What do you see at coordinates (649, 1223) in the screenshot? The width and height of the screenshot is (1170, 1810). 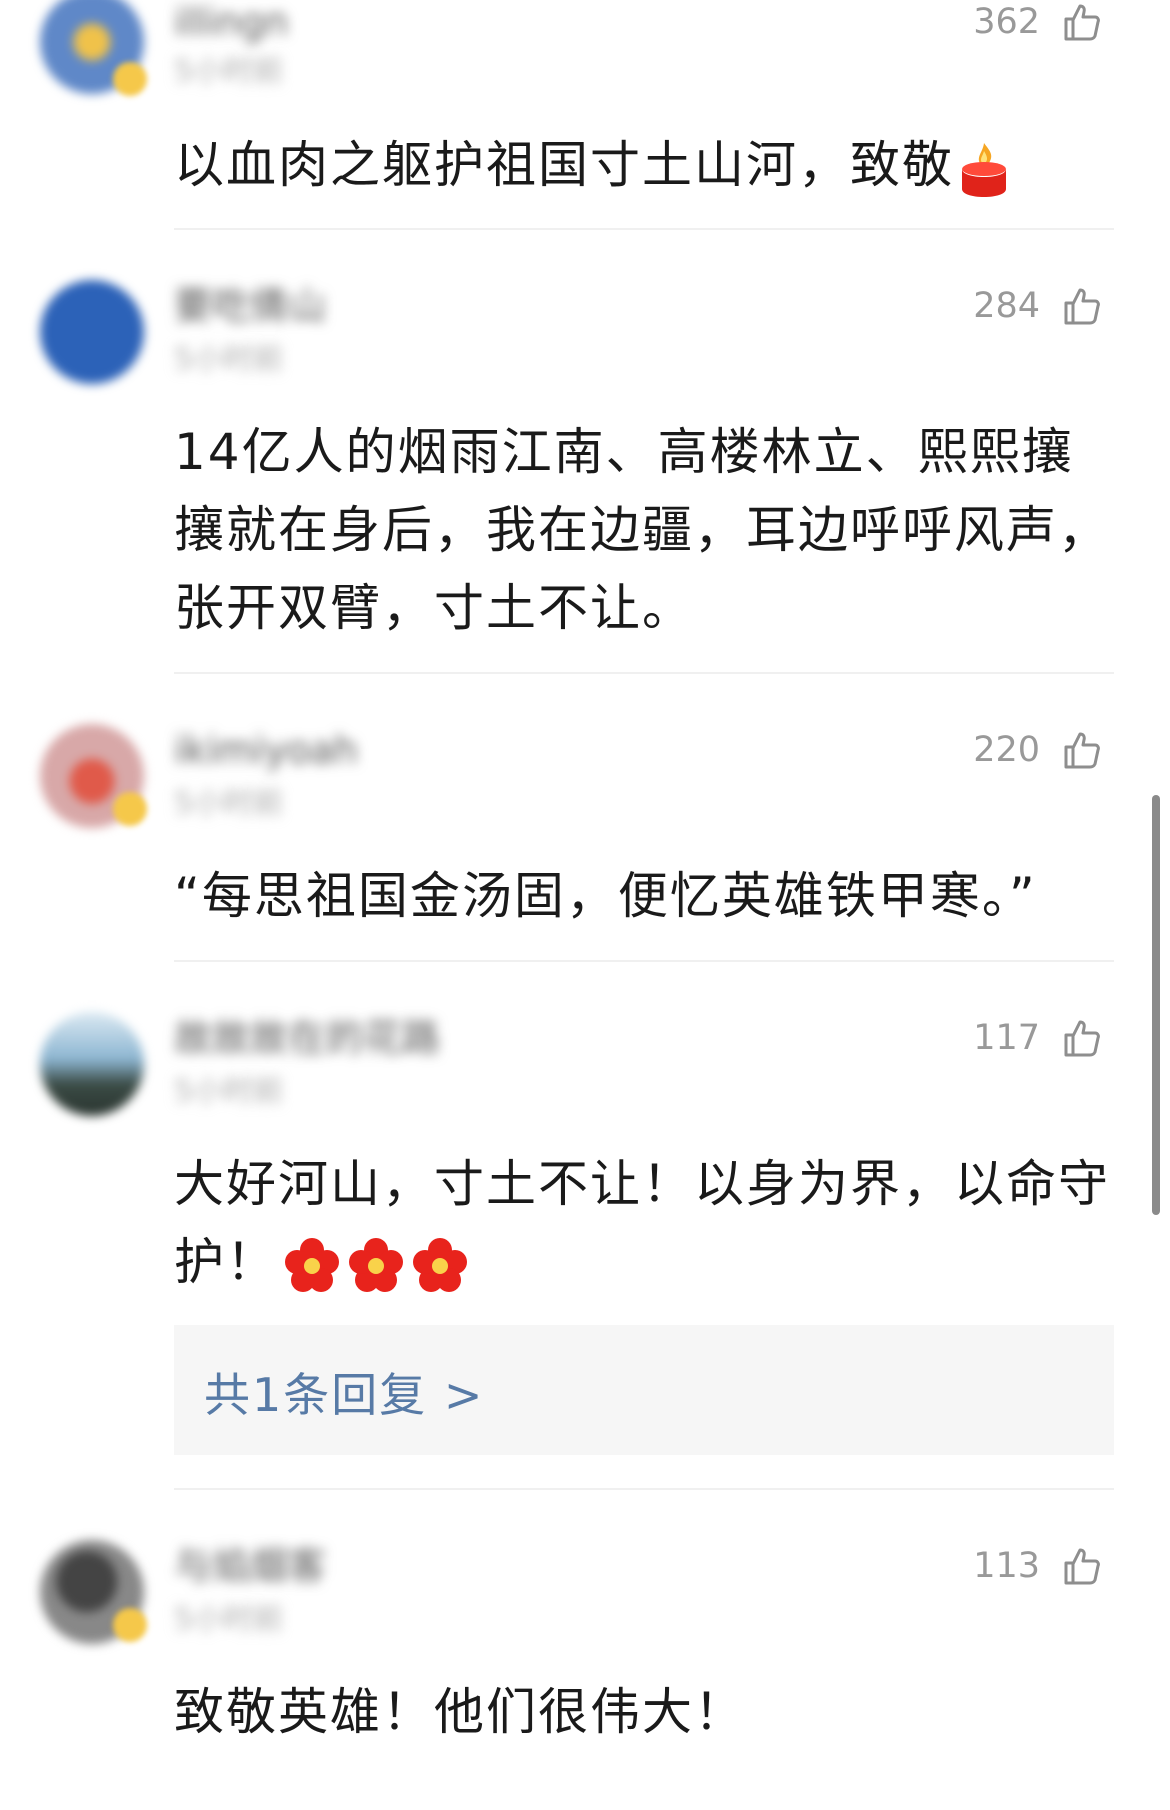 I see `comment-text: 大好河山，寸土不让！以身为界，以命守护！` at bounding box center [649, 1223].